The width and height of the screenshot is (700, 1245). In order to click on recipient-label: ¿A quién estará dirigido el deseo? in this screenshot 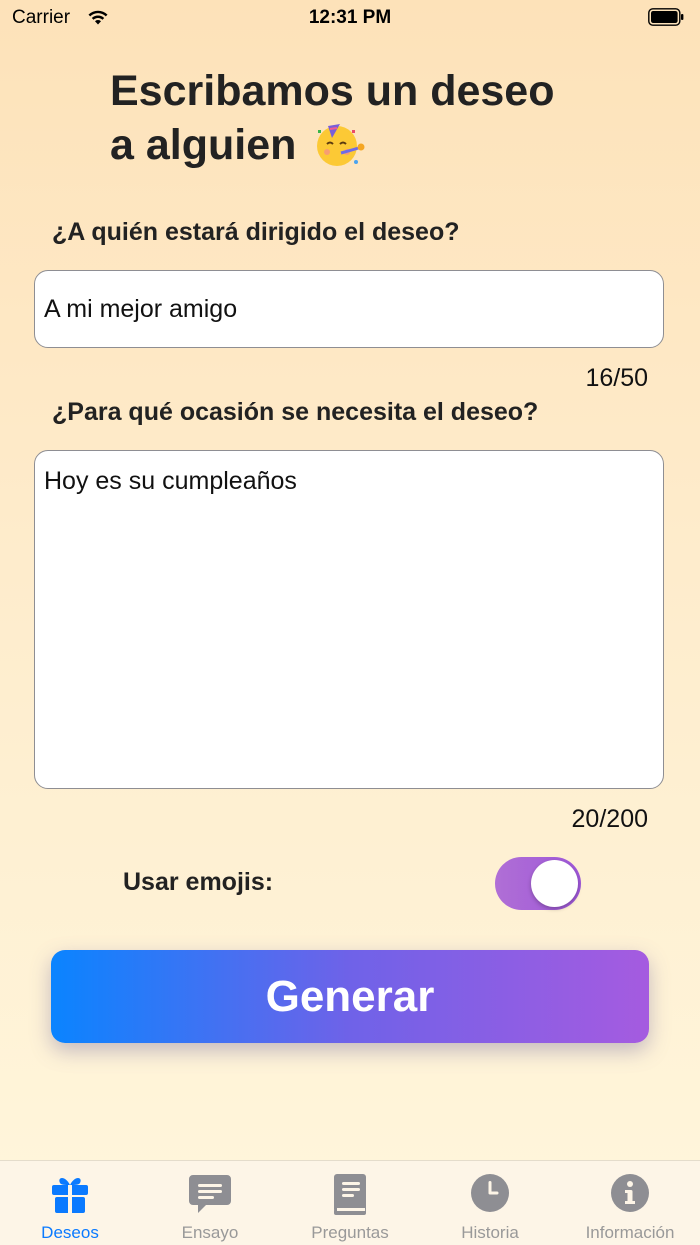, I will do `click(256, 232)`.